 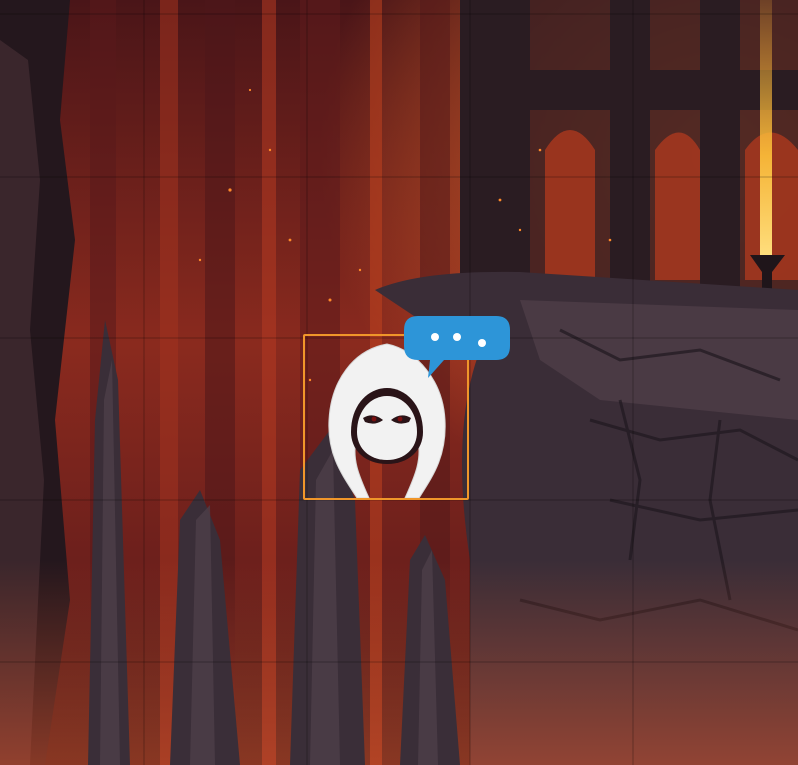 I want to click on typing-indicator-icon, so click(x=457, y=347).